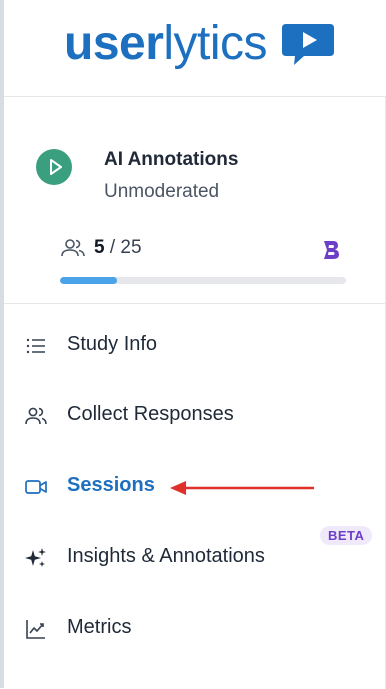  I want to click on play-bubble-icon, so click(308, 44).